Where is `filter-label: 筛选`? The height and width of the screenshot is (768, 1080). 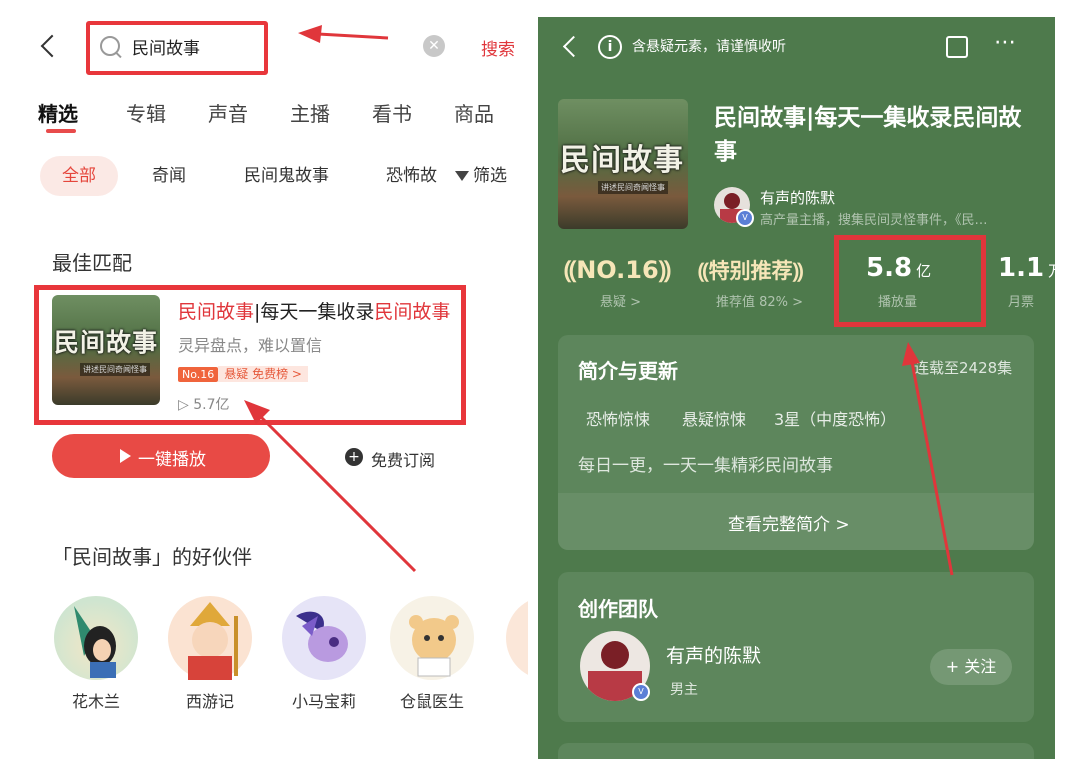 filter-label: 筛选 is located at coordinates (490, 176).